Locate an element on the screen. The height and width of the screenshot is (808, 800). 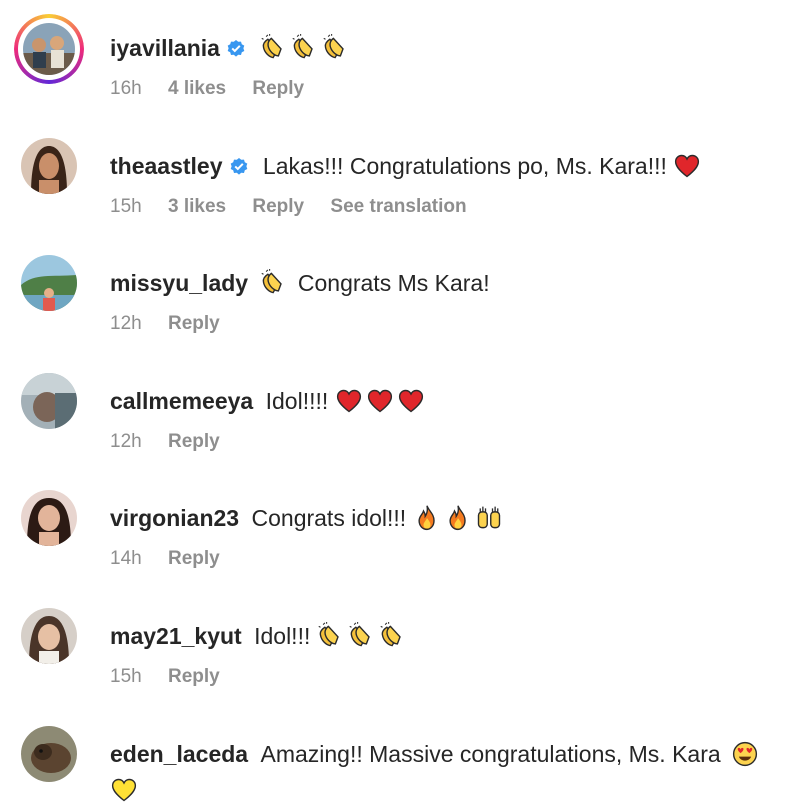
likes-count: 4 likes is located at coordinates (197, 88).